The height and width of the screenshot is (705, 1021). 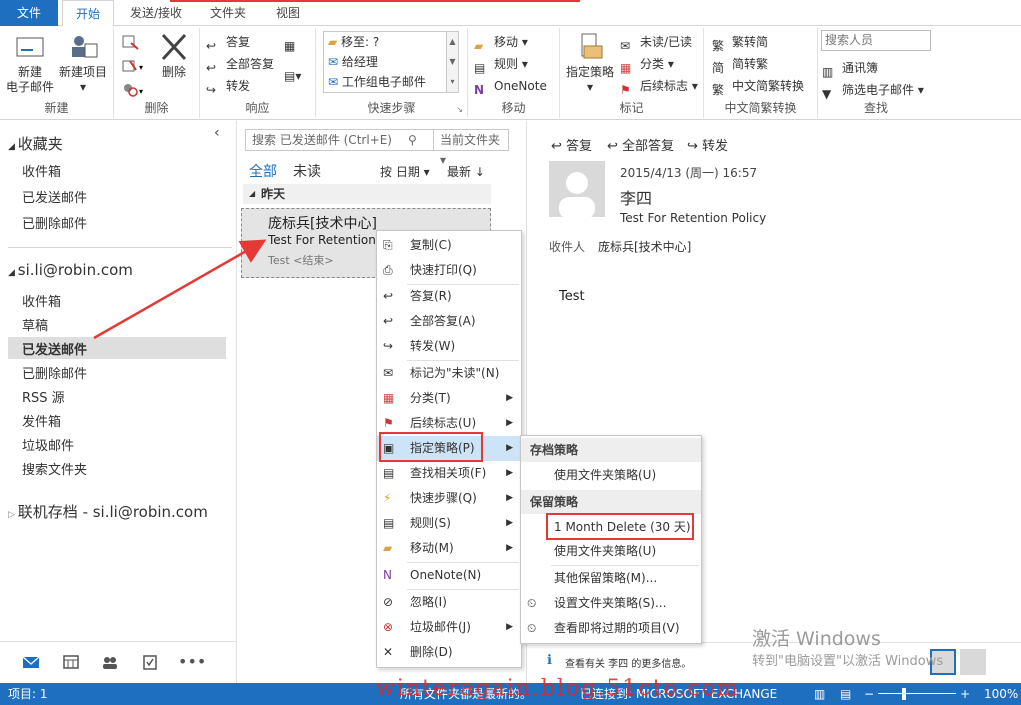 I want to click on menu-item-label: 移动(M), so click(x=432, y=548).